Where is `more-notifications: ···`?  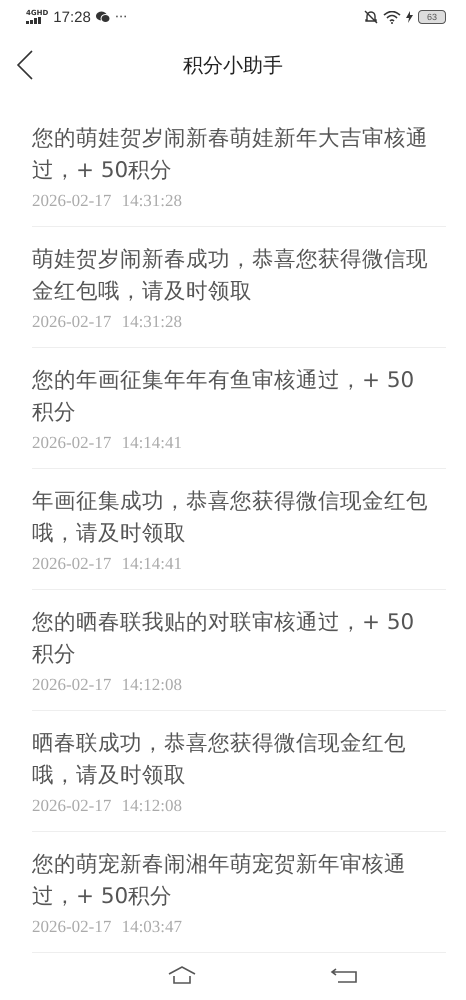 more-notifications: ··· is located at coordinates (121, 17).